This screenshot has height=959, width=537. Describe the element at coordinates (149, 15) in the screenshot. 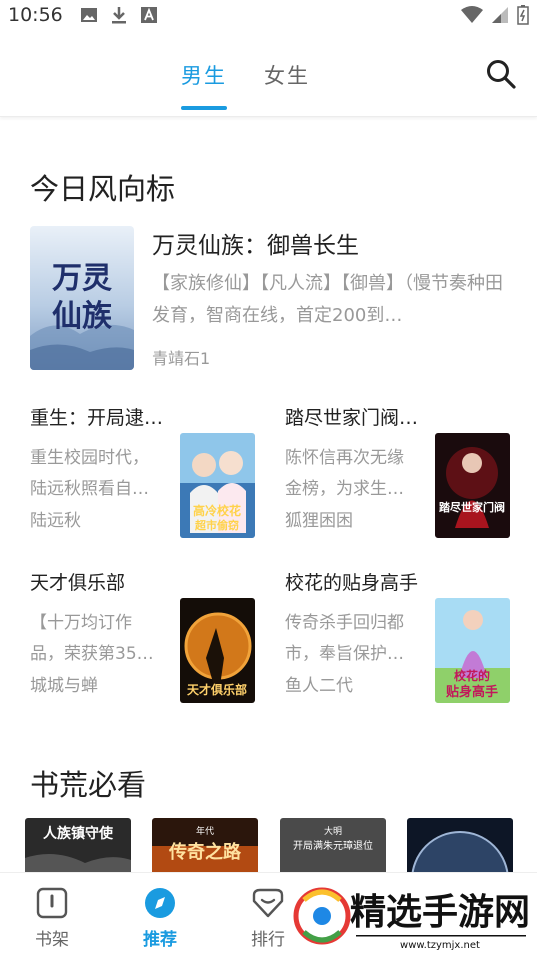

I see `app-notification-icon` at that location.